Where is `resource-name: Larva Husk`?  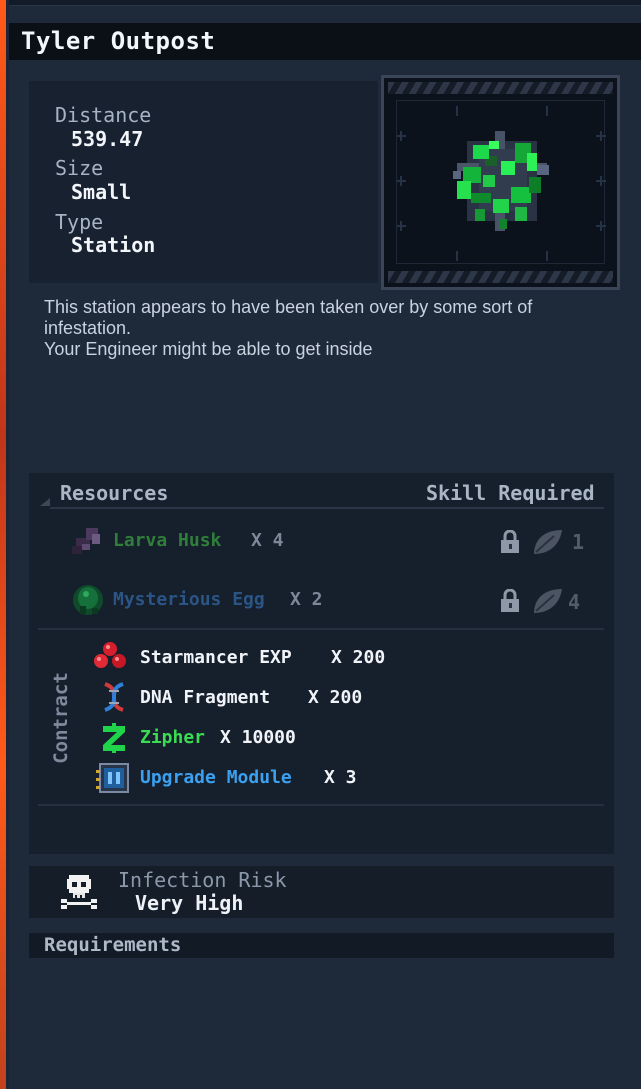
resource-name: Larva Husk is located at coordinates (167, 540).